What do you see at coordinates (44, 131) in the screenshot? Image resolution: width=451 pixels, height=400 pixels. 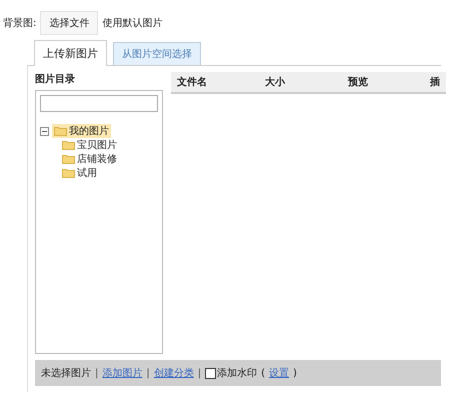 I see `collapse-icon` at bounding box center [44, 131].